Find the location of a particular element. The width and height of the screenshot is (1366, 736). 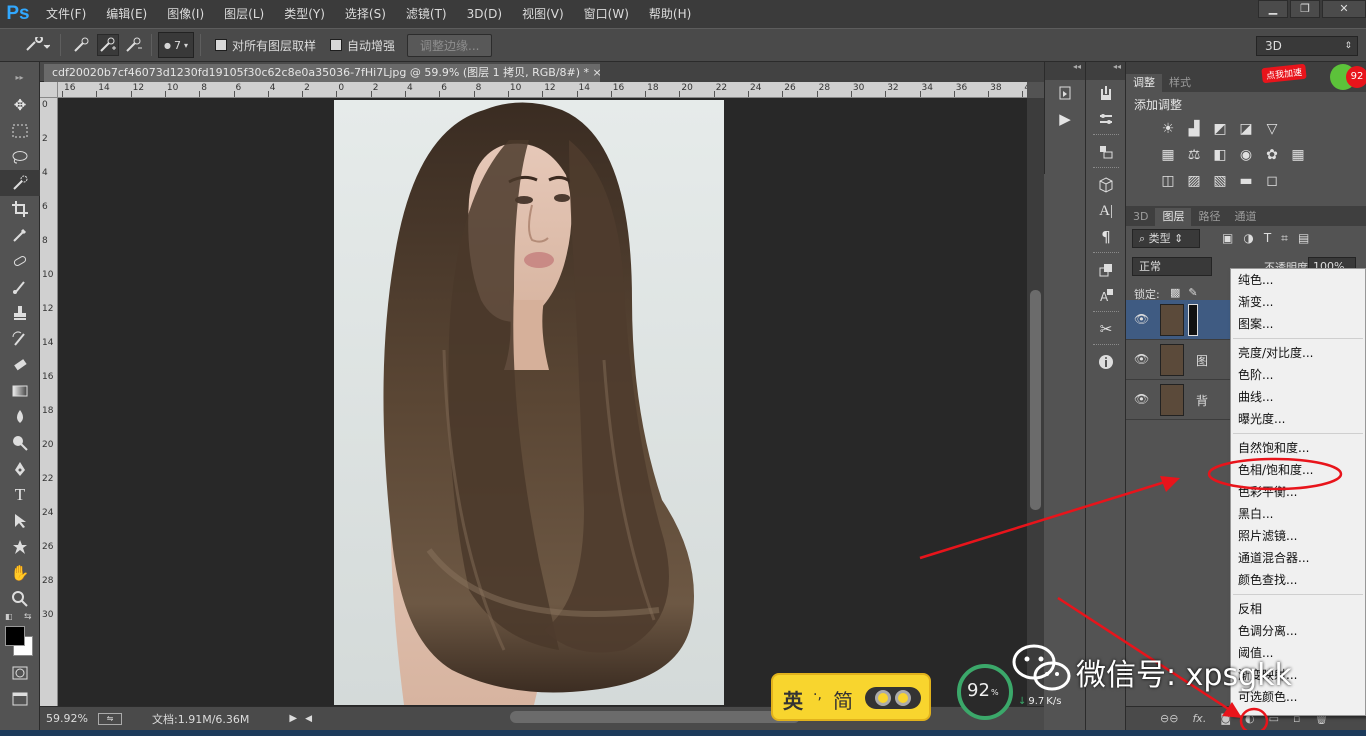

menu-item: 图层(L) is located at coordinates (244, 14).